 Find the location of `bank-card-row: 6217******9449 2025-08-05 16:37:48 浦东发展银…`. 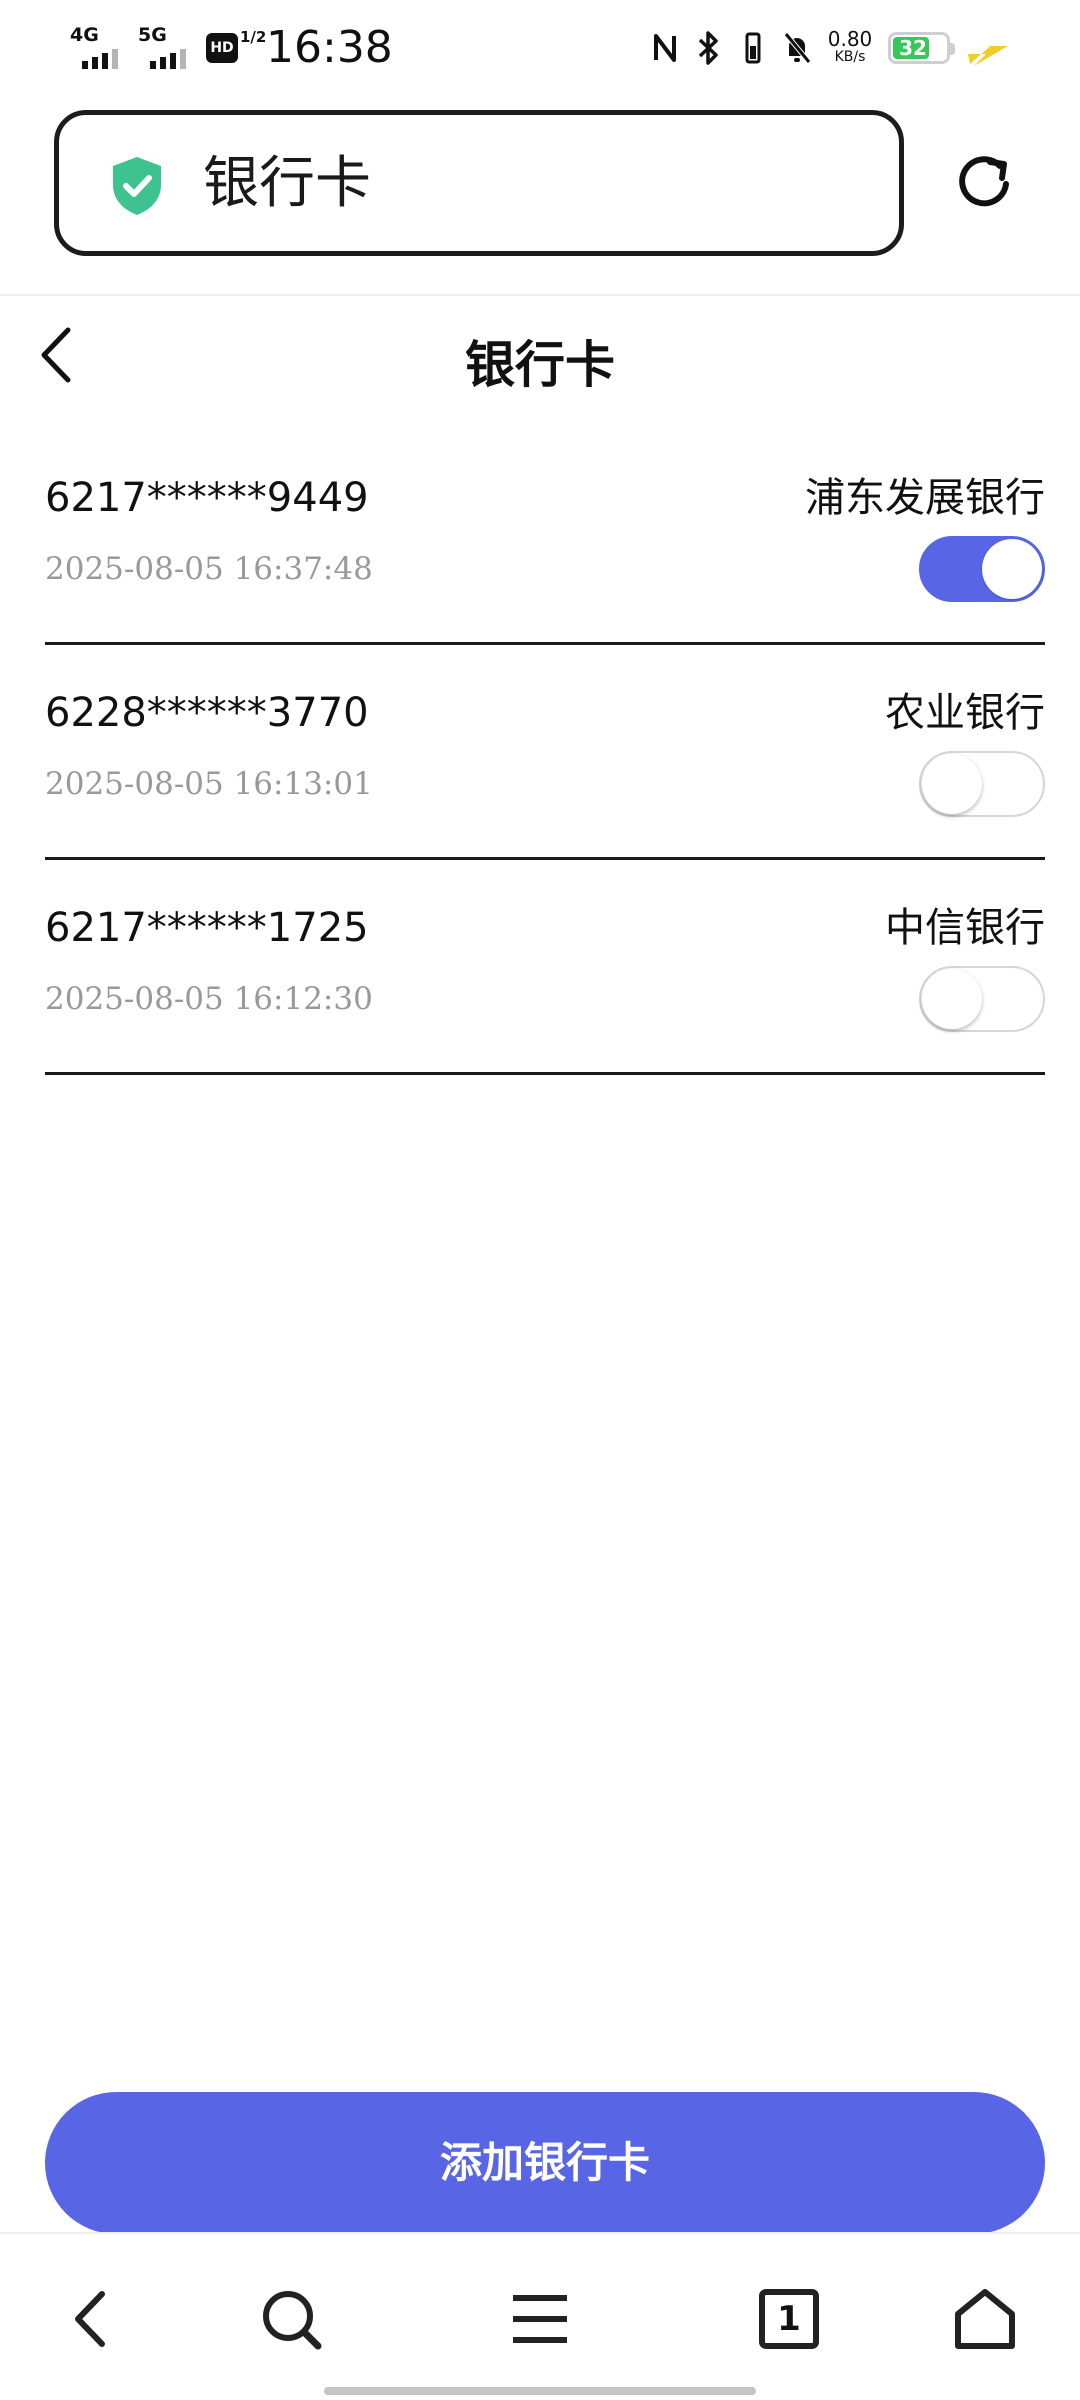

bank-card-row: 6217******9449 2025-08-05 16:37:48 浦东发展银… is located at coordinates (545, 537).